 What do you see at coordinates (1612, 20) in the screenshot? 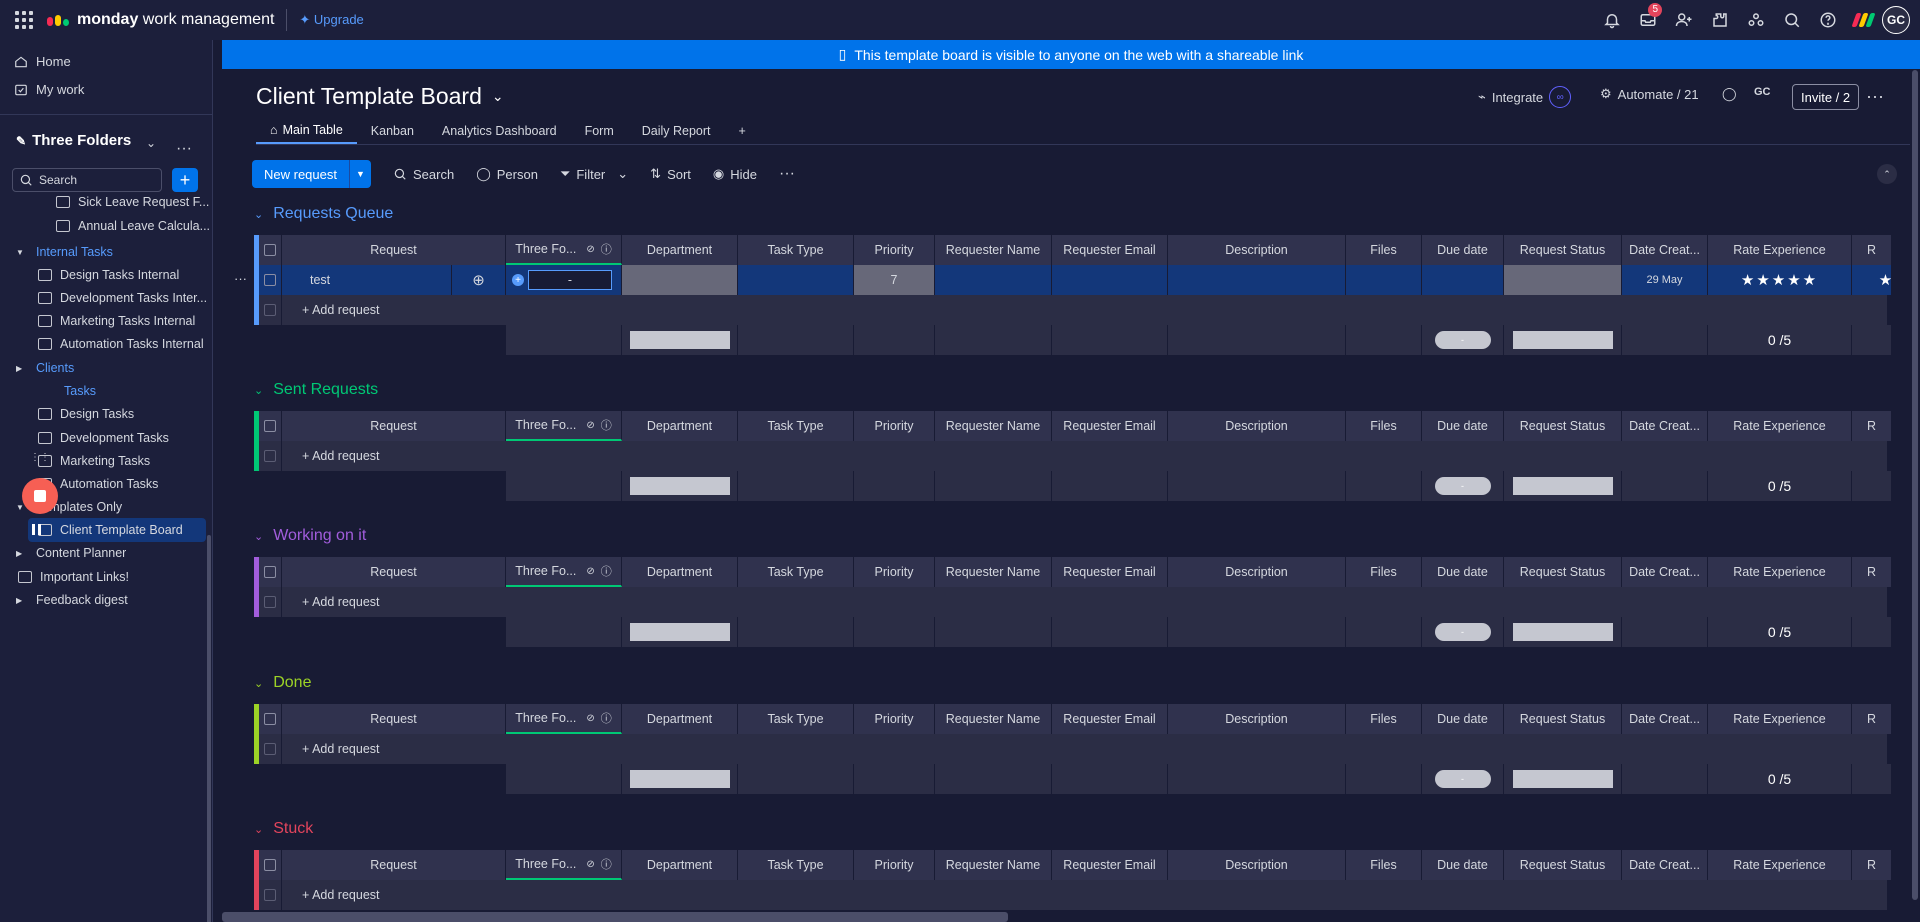
I see `notifications-bell-icon` at bounding box center [1612, 20].